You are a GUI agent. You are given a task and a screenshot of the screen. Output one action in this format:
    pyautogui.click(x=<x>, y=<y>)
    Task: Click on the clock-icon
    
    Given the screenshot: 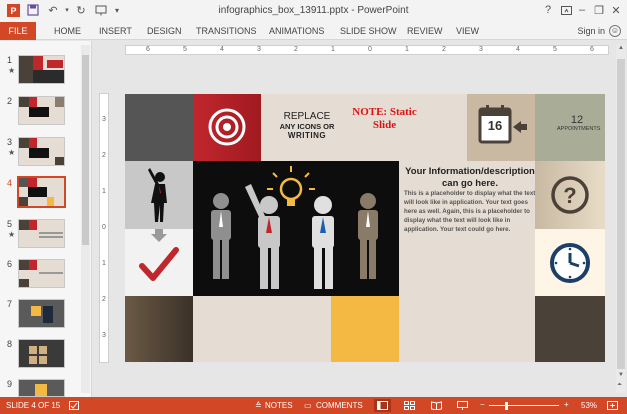 What is the action you would take?
    pyautogui.click(x=570, y=263)
    